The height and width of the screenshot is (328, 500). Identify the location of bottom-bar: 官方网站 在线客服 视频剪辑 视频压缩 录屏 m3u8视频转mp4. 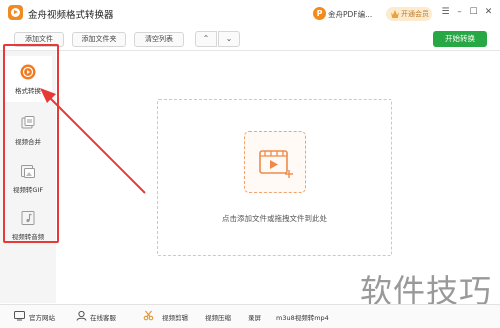
(250, 316).